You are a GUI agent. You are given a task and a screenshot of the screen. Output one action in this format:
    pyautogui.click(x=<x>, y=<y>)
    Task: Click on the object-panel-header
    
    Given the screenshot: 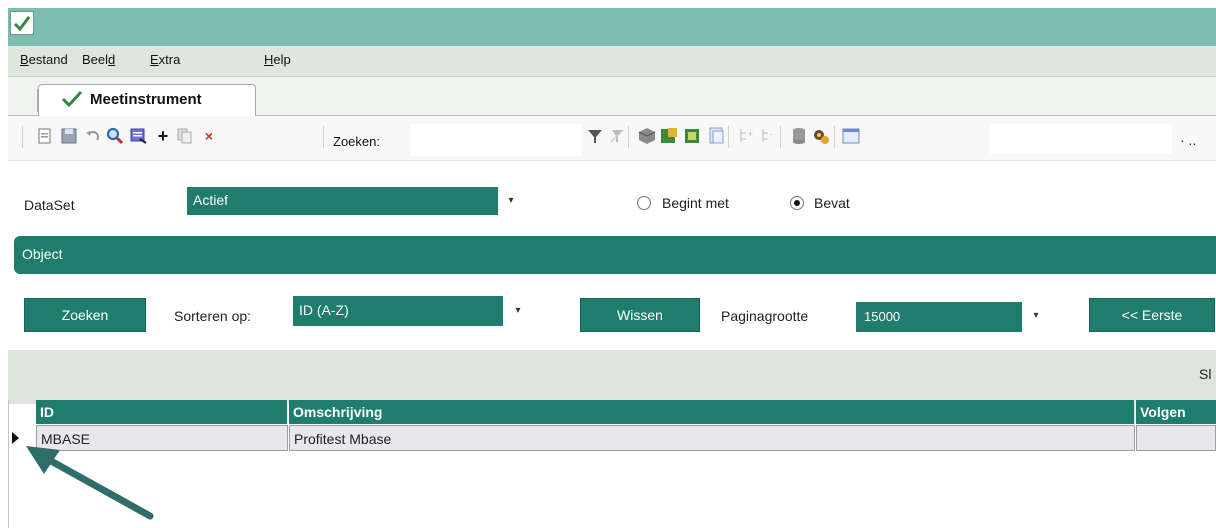 What is the action you would take?
    pyautogui.click(x=615, y=255)
    